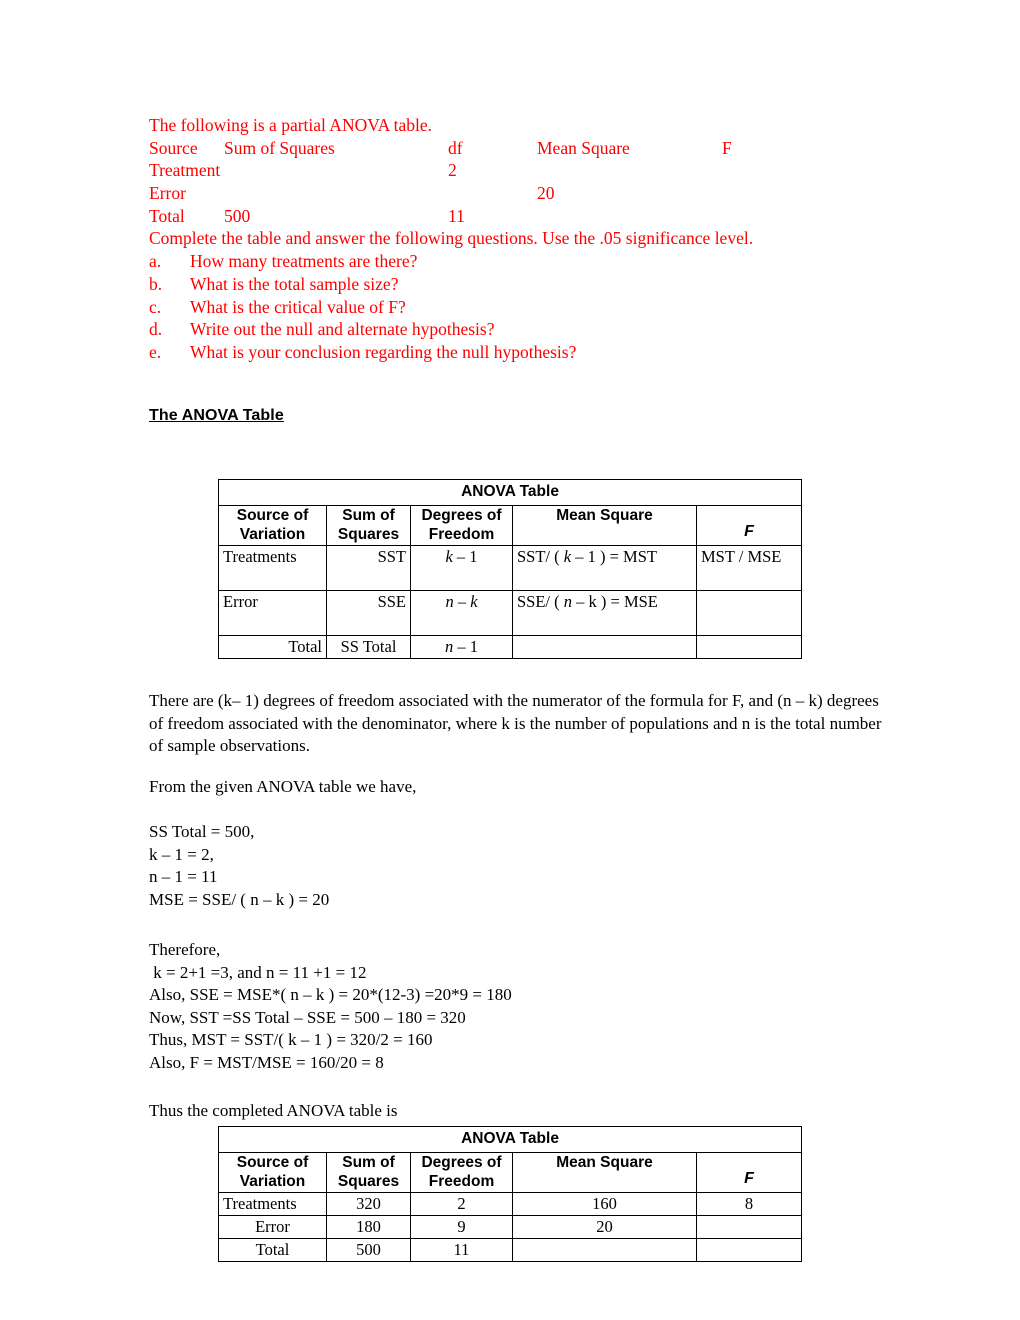 Image resolution: width=1020 pixels, height=1320 pixels. Describe the element at coordinates (449, 646) in the screenshot. I see `cell-df-variable: n` at that location.